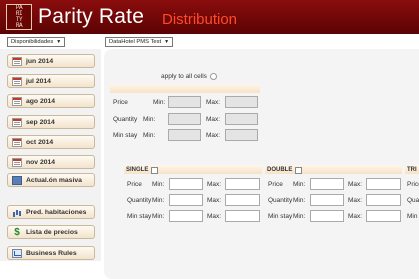  What do you see at coordinates (40, 61) in the screenshot?
I see `sidebar-item-label: jun 2014` at bounding box center [40, 61].